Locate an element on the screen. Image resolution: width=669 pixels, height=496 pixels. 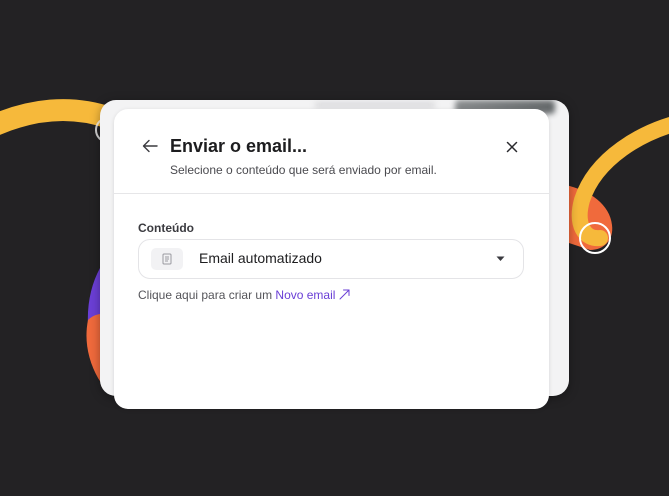
new-email-link: Novo email is located at coordinates (312, 295).